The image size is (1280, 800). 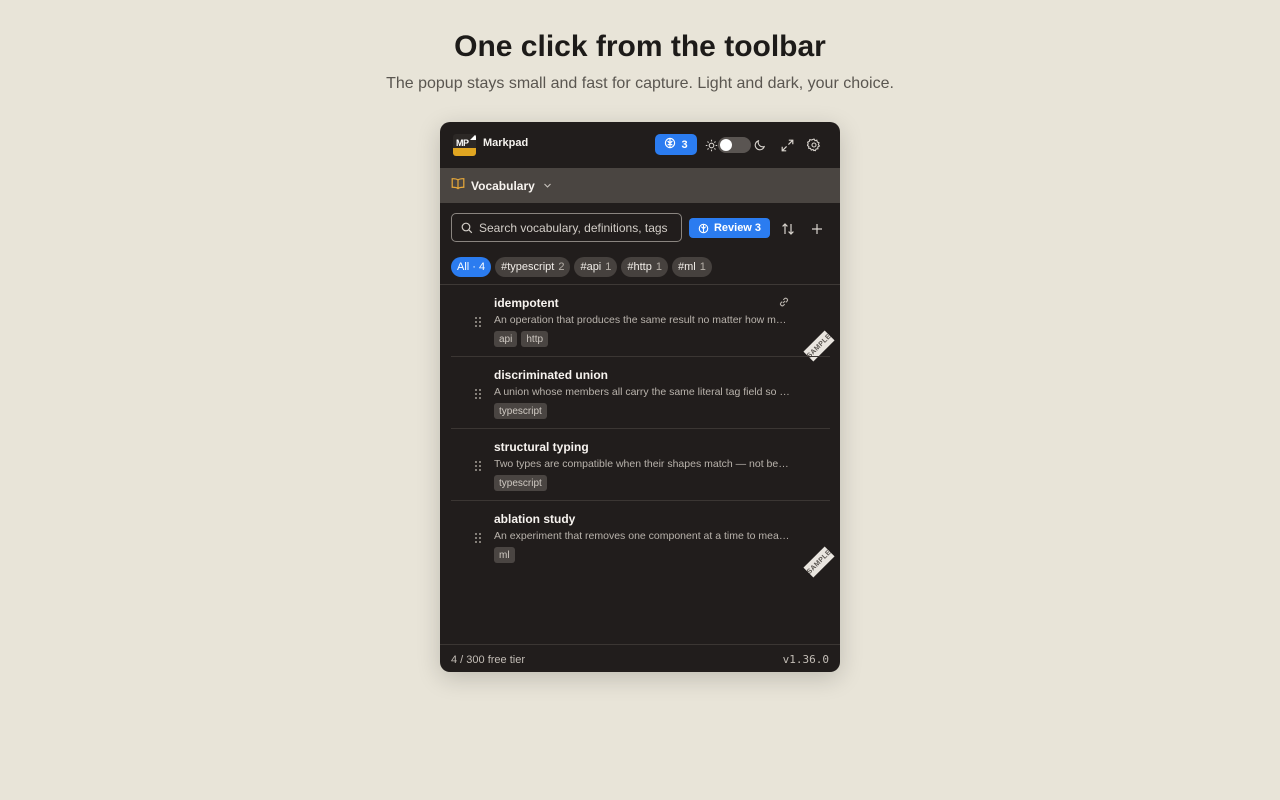 I want to click on gear-icon, so click(x=814, y=145).